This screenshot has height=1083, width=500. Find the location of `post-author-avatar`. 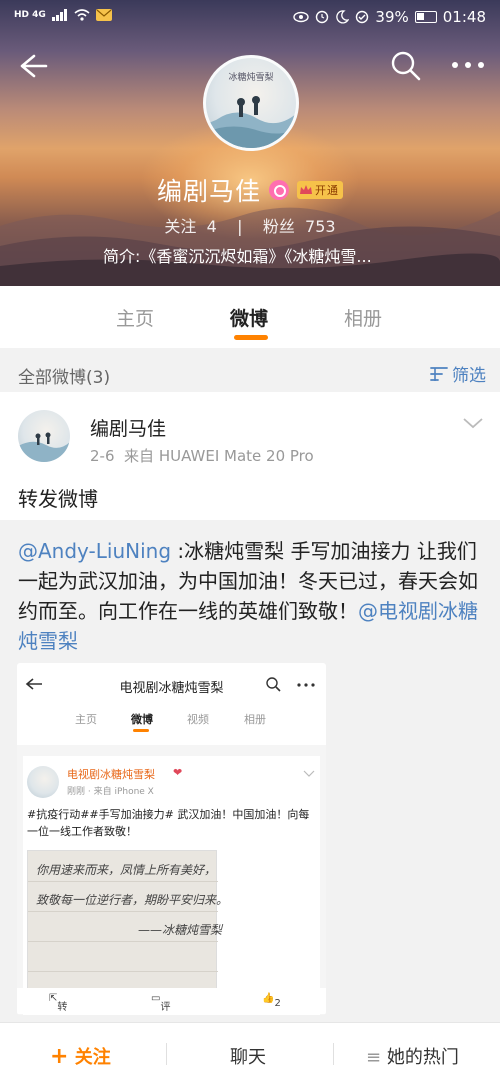

post-author-avatar is located at coordinates (44, 436).